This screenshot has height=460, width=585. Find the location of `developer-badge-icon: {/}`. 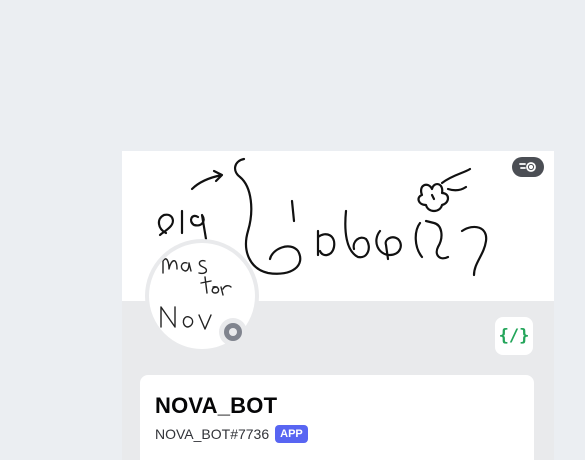

developer-badge-icon: {/} is located at coordinates (514, 336).